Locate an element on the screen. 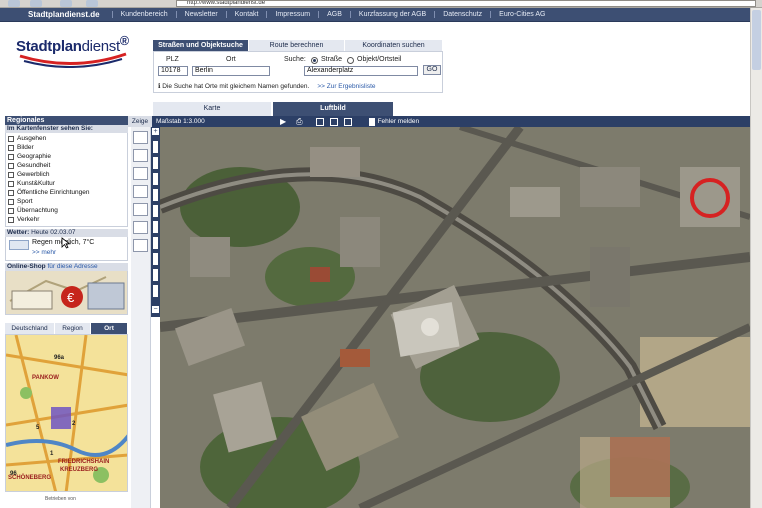 Image resolution: width=762 pixels, height=508 pixels. tab-ort: Ort is located at coordinates (109, 328).